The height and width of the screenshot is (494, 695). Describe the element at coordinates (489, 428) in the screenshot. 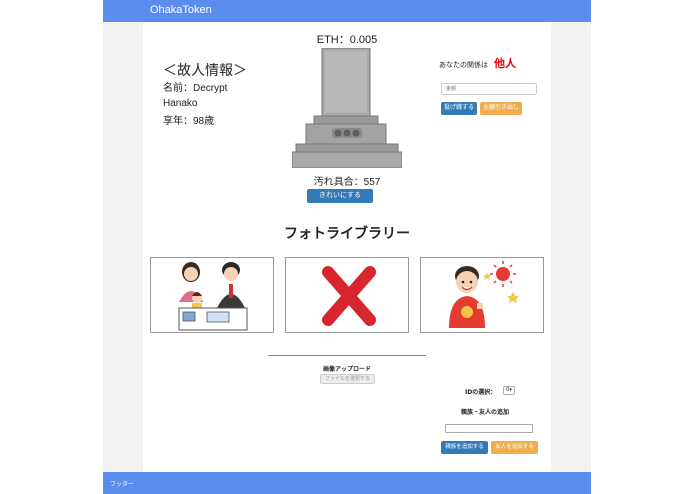

I see `member-address-input` at that location.